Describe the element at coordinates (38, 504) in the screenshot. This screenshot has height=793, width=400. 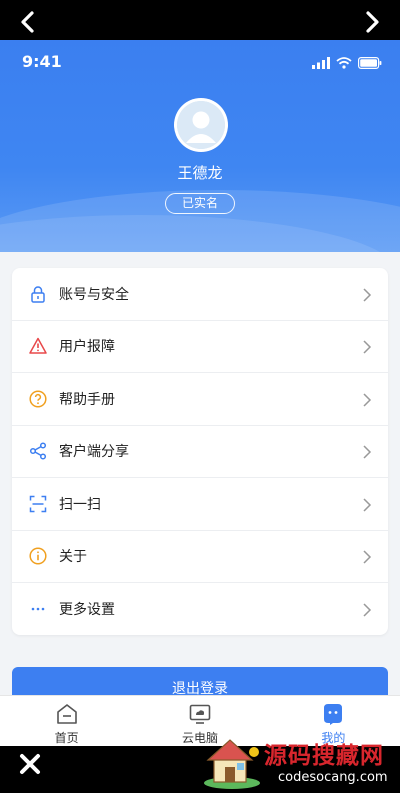
I see `scan-icon` at that location.